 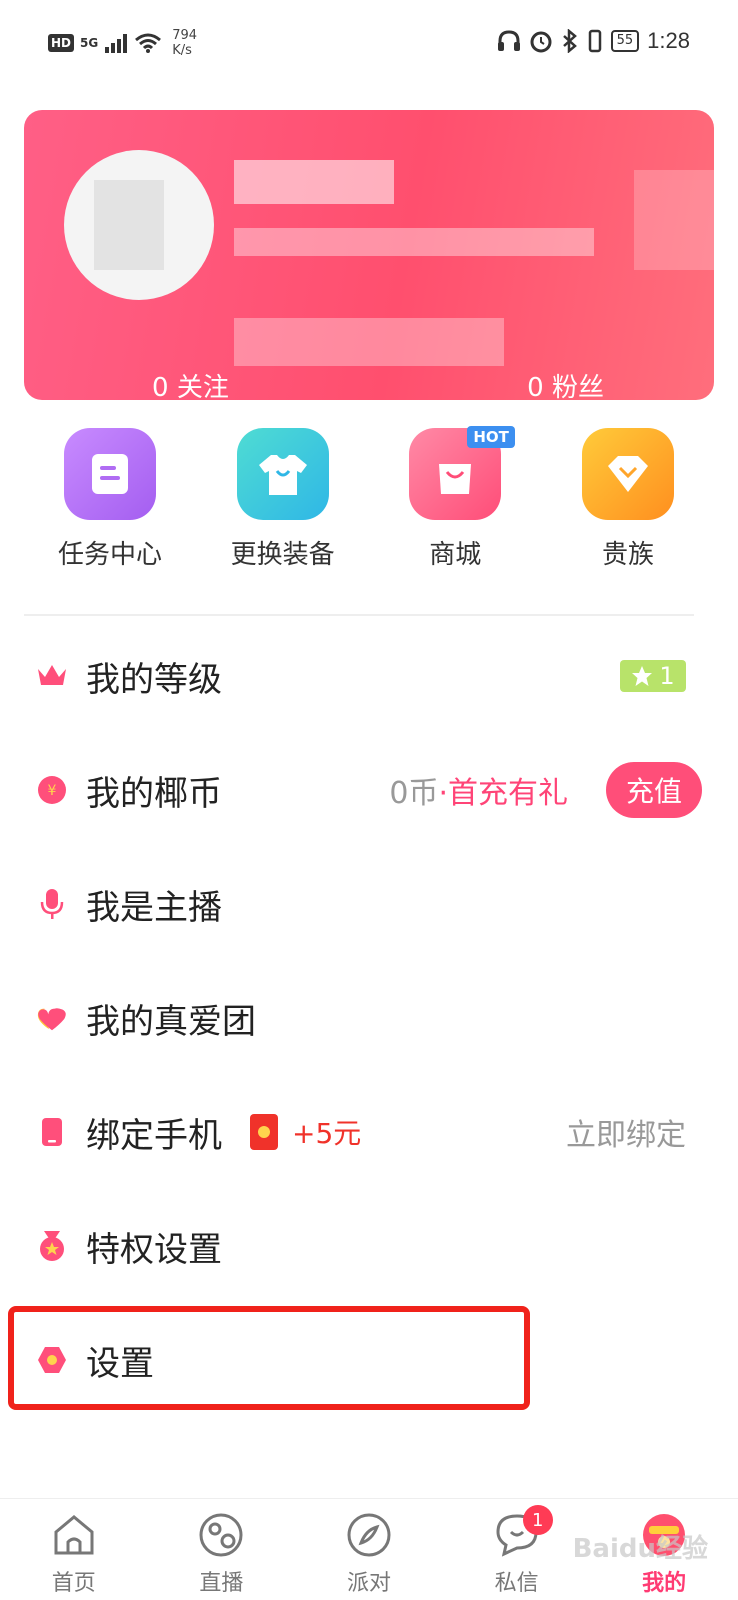 I want to click on nav-label: 我的, so click(x=664, y=1583).